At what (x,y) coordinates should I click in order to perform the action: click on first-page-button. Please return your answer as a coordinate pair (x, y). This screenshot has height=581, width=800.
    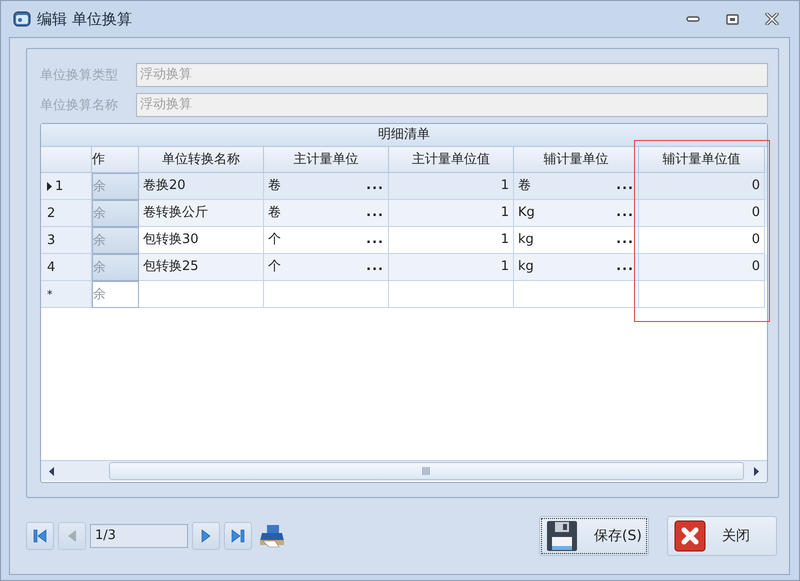
    Looking at the image, I should click on (40, 536).